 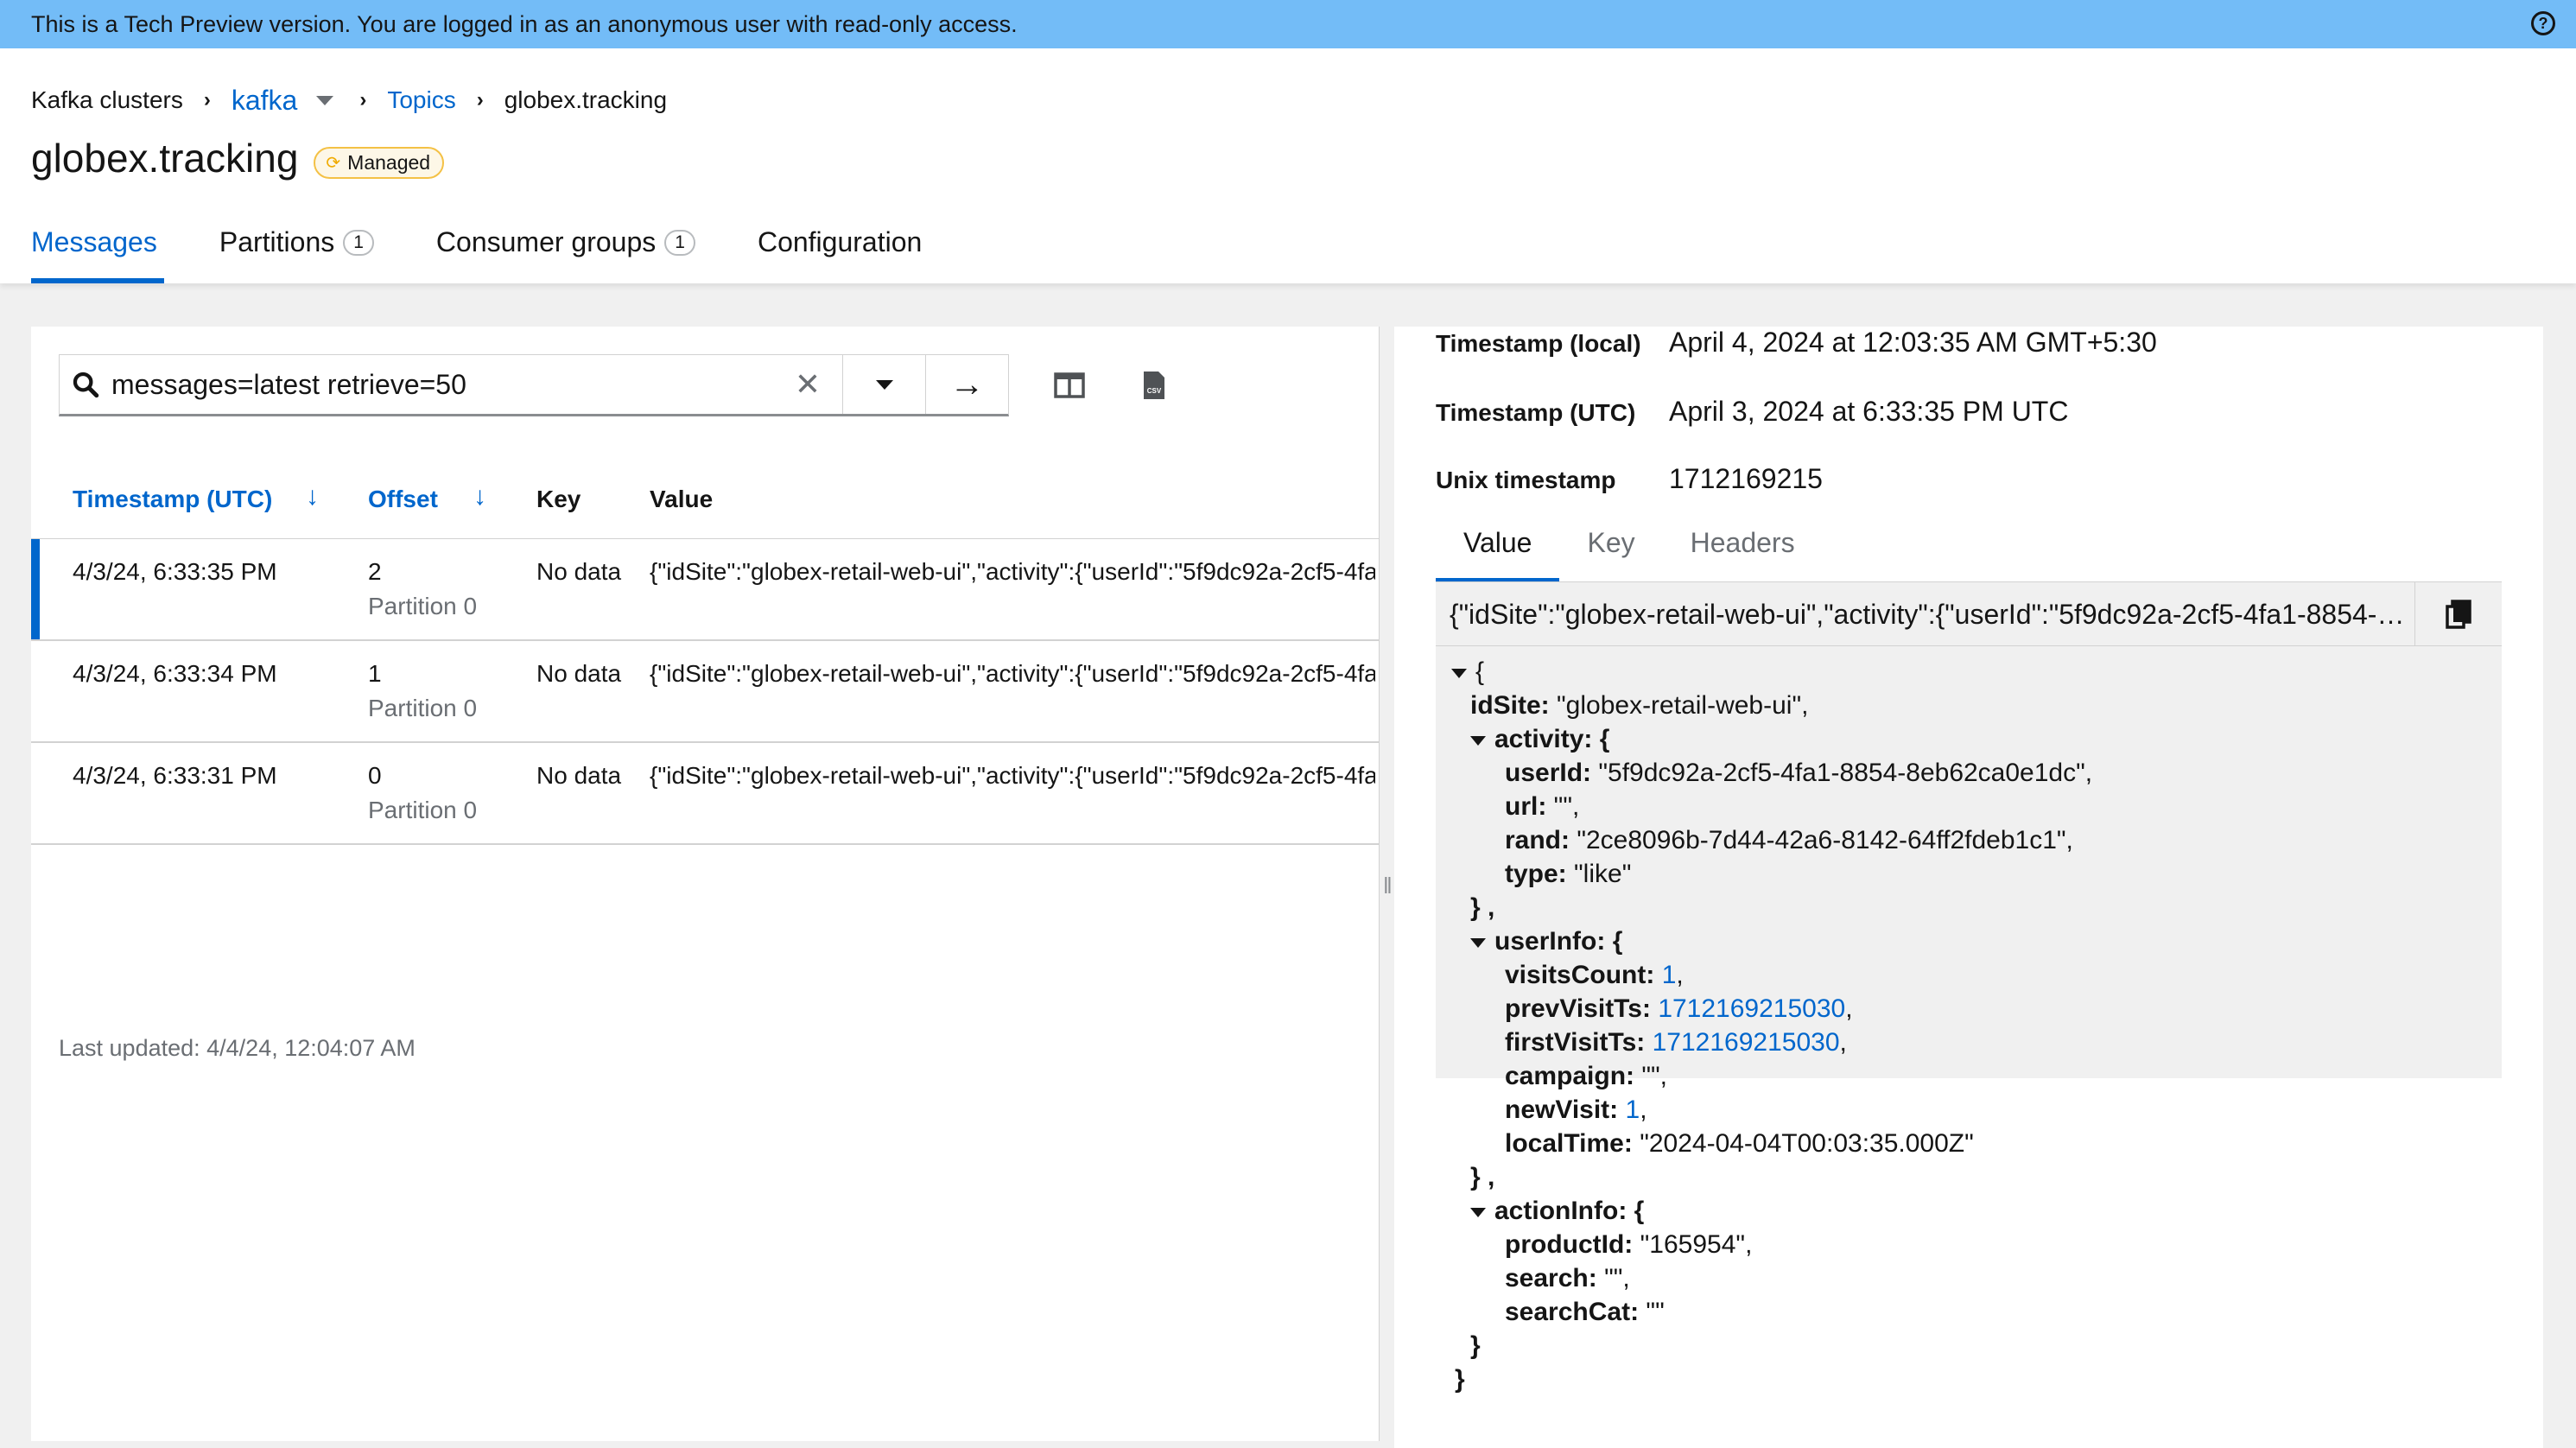 I want to click on json-line: productId: "165954",, so click(x=1629, y=1244).